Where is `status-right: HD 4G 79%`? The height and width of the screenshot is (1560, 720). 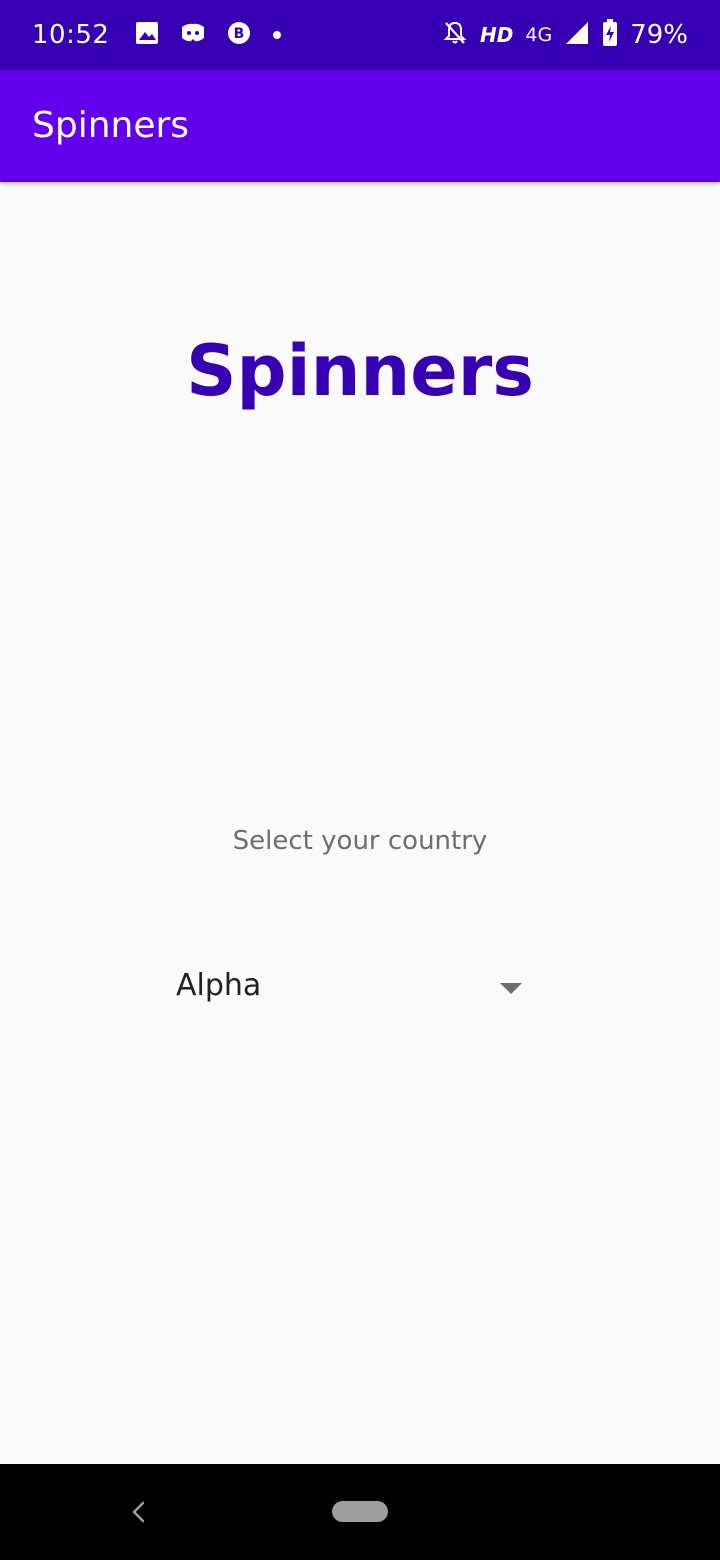
status-right: HD 4G 79% is located at coordinates (565, 35).